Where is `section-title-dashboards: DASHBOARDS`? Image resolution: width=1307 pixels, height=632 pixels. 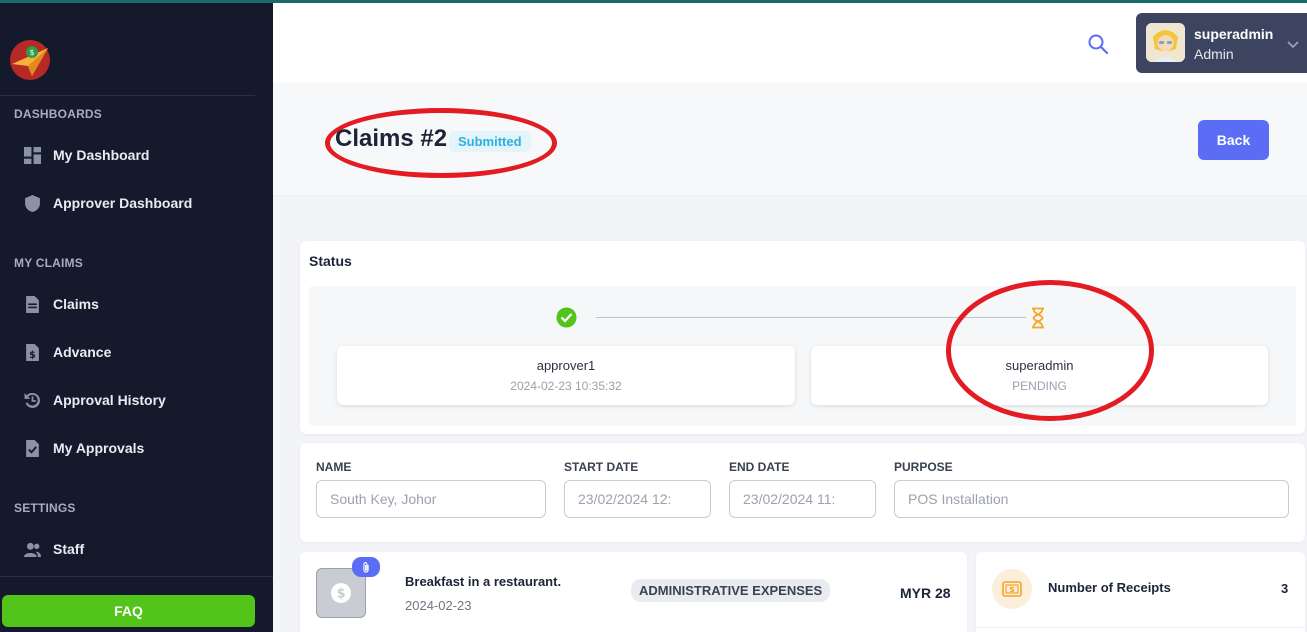 section-title-dashboards: DASHBOARDS is located at coordinates (58, 114).